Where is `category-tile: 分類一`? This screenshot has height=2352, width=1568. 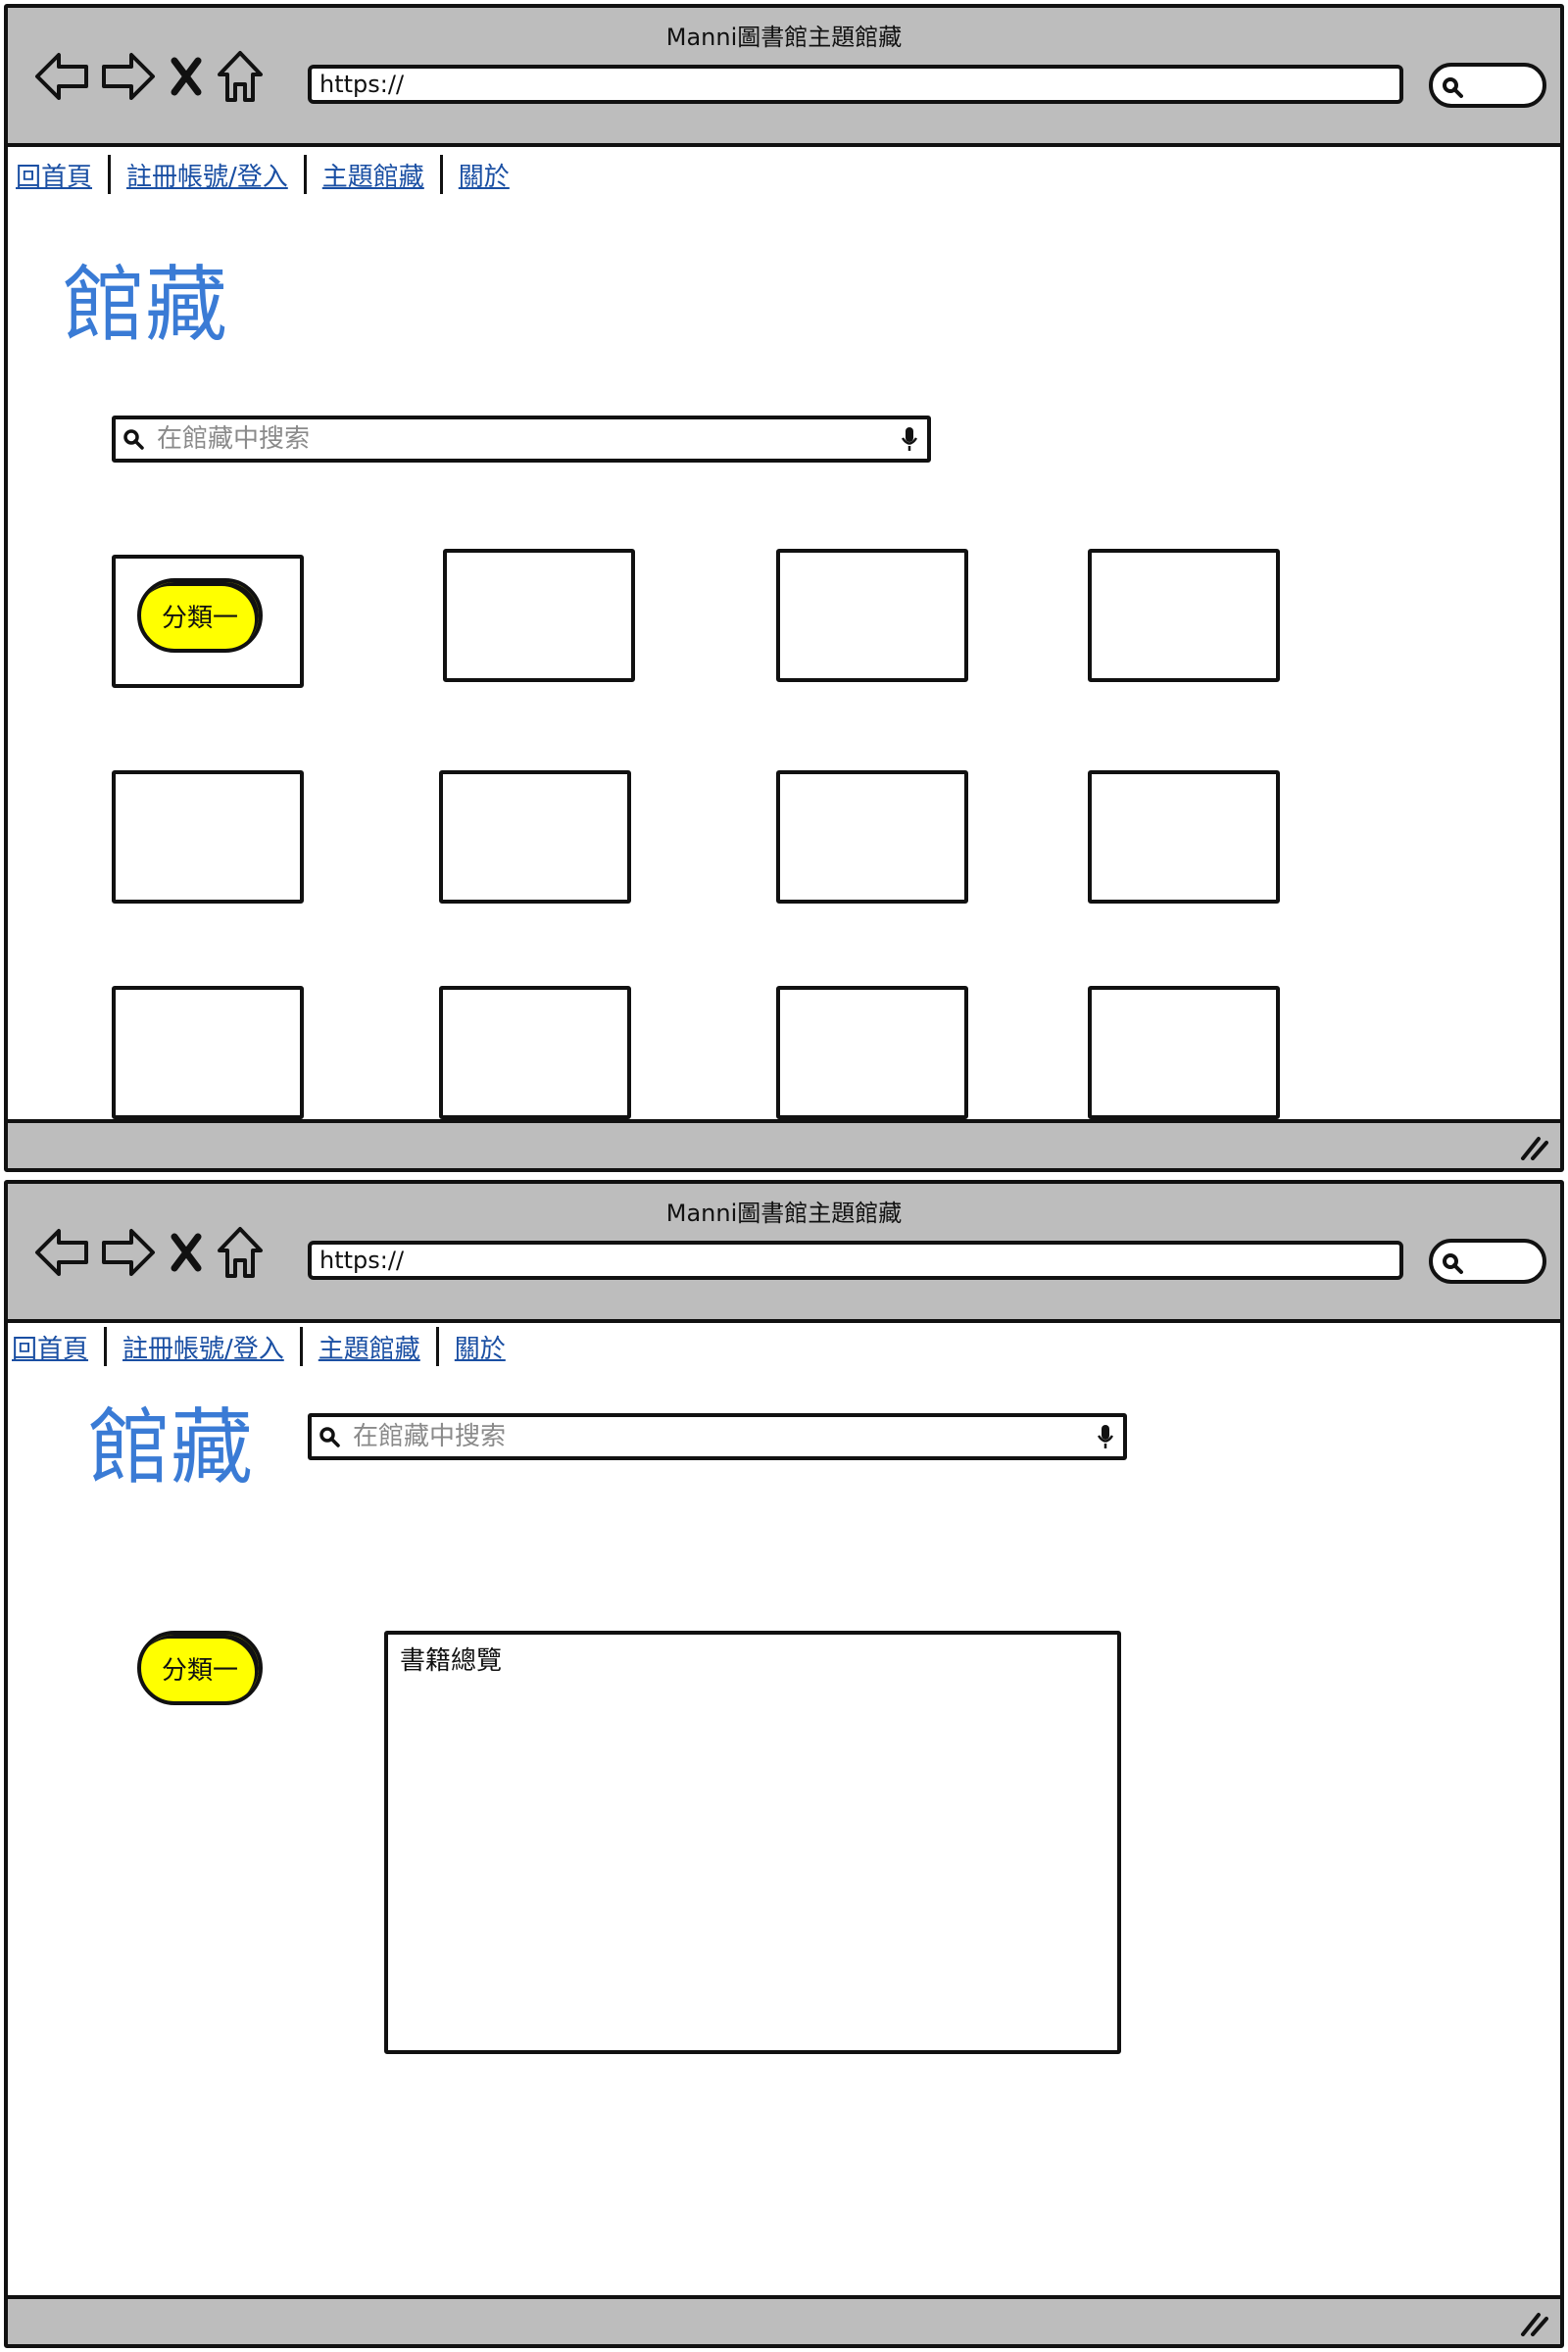
category-tile: 分類一 is located at coordinates (208, 621).